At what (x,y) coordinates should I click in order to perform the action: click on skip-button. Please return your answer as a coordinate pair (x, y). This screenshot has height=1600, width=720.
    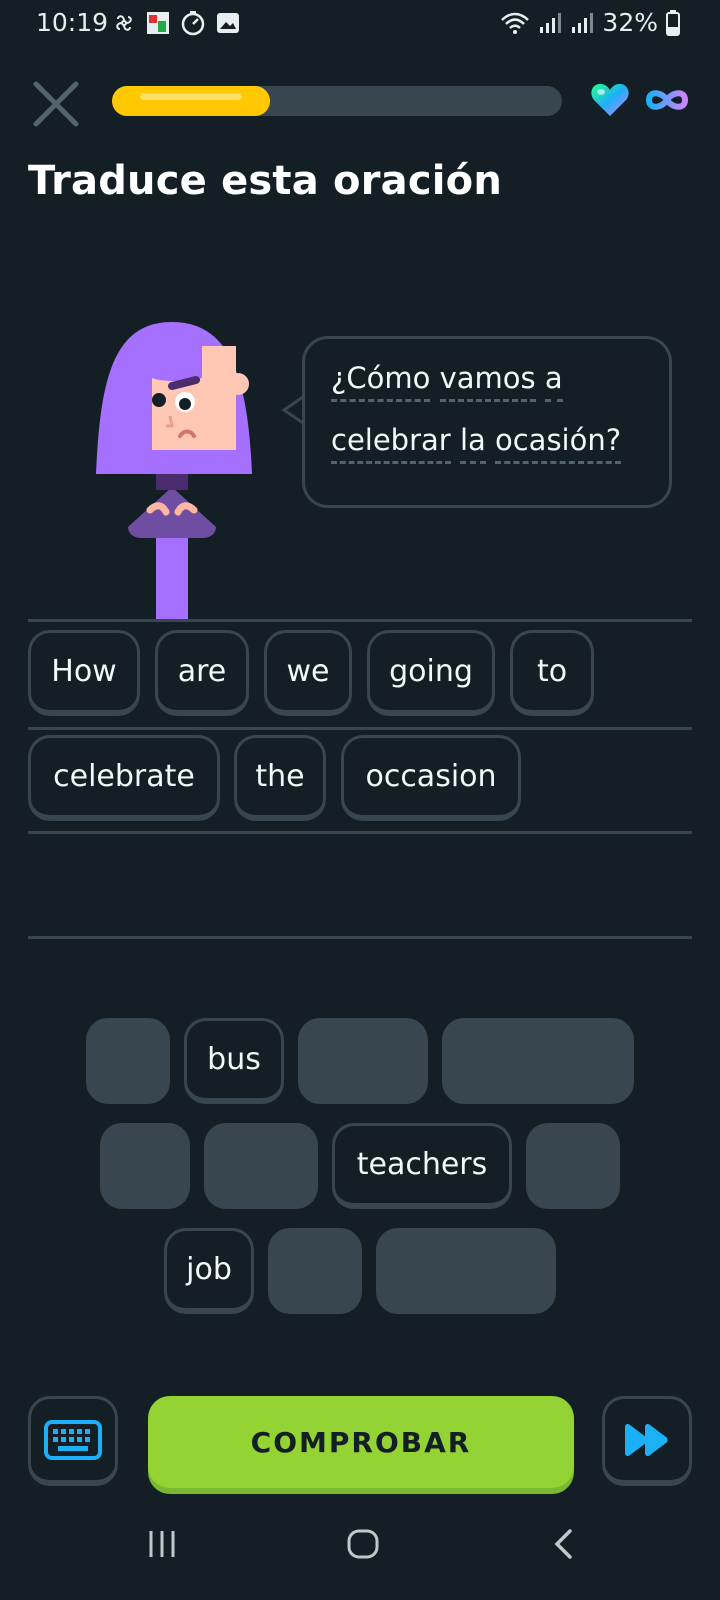
    Looking at the image, I should click on (647, 1441).